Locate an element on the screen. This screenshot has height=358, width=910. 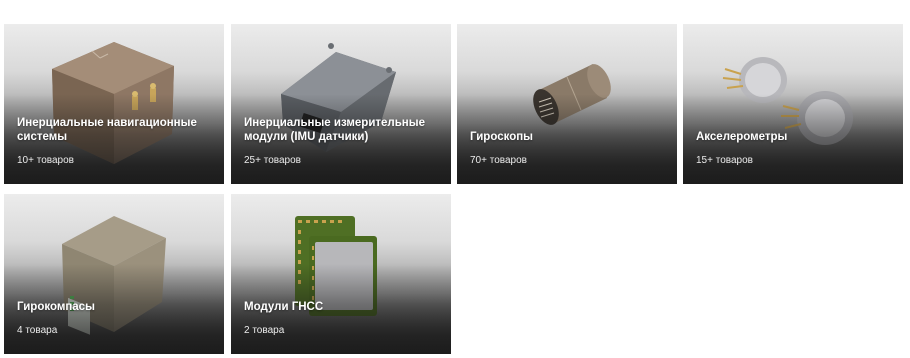
category-count: 10+ товаров is located at coordinates (45, 160).